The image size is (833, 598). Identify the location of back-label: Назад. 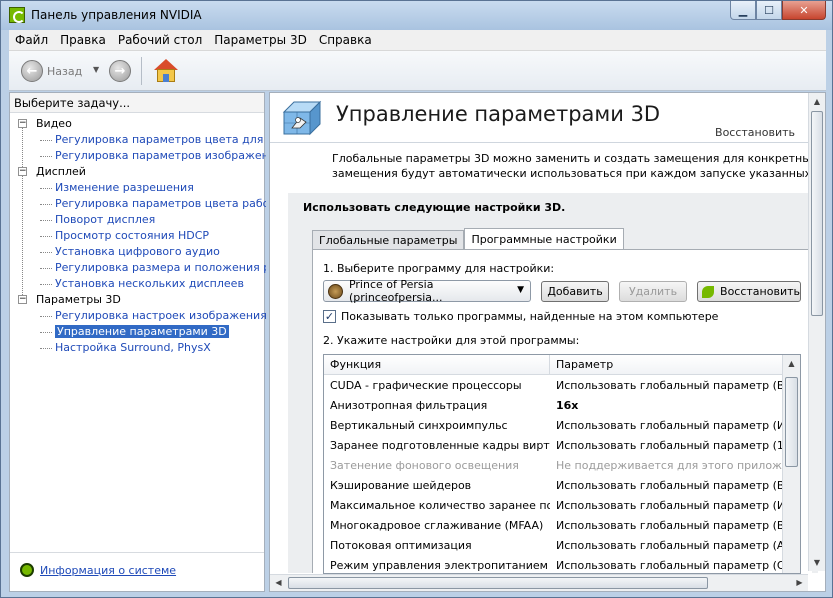
(64, 71).